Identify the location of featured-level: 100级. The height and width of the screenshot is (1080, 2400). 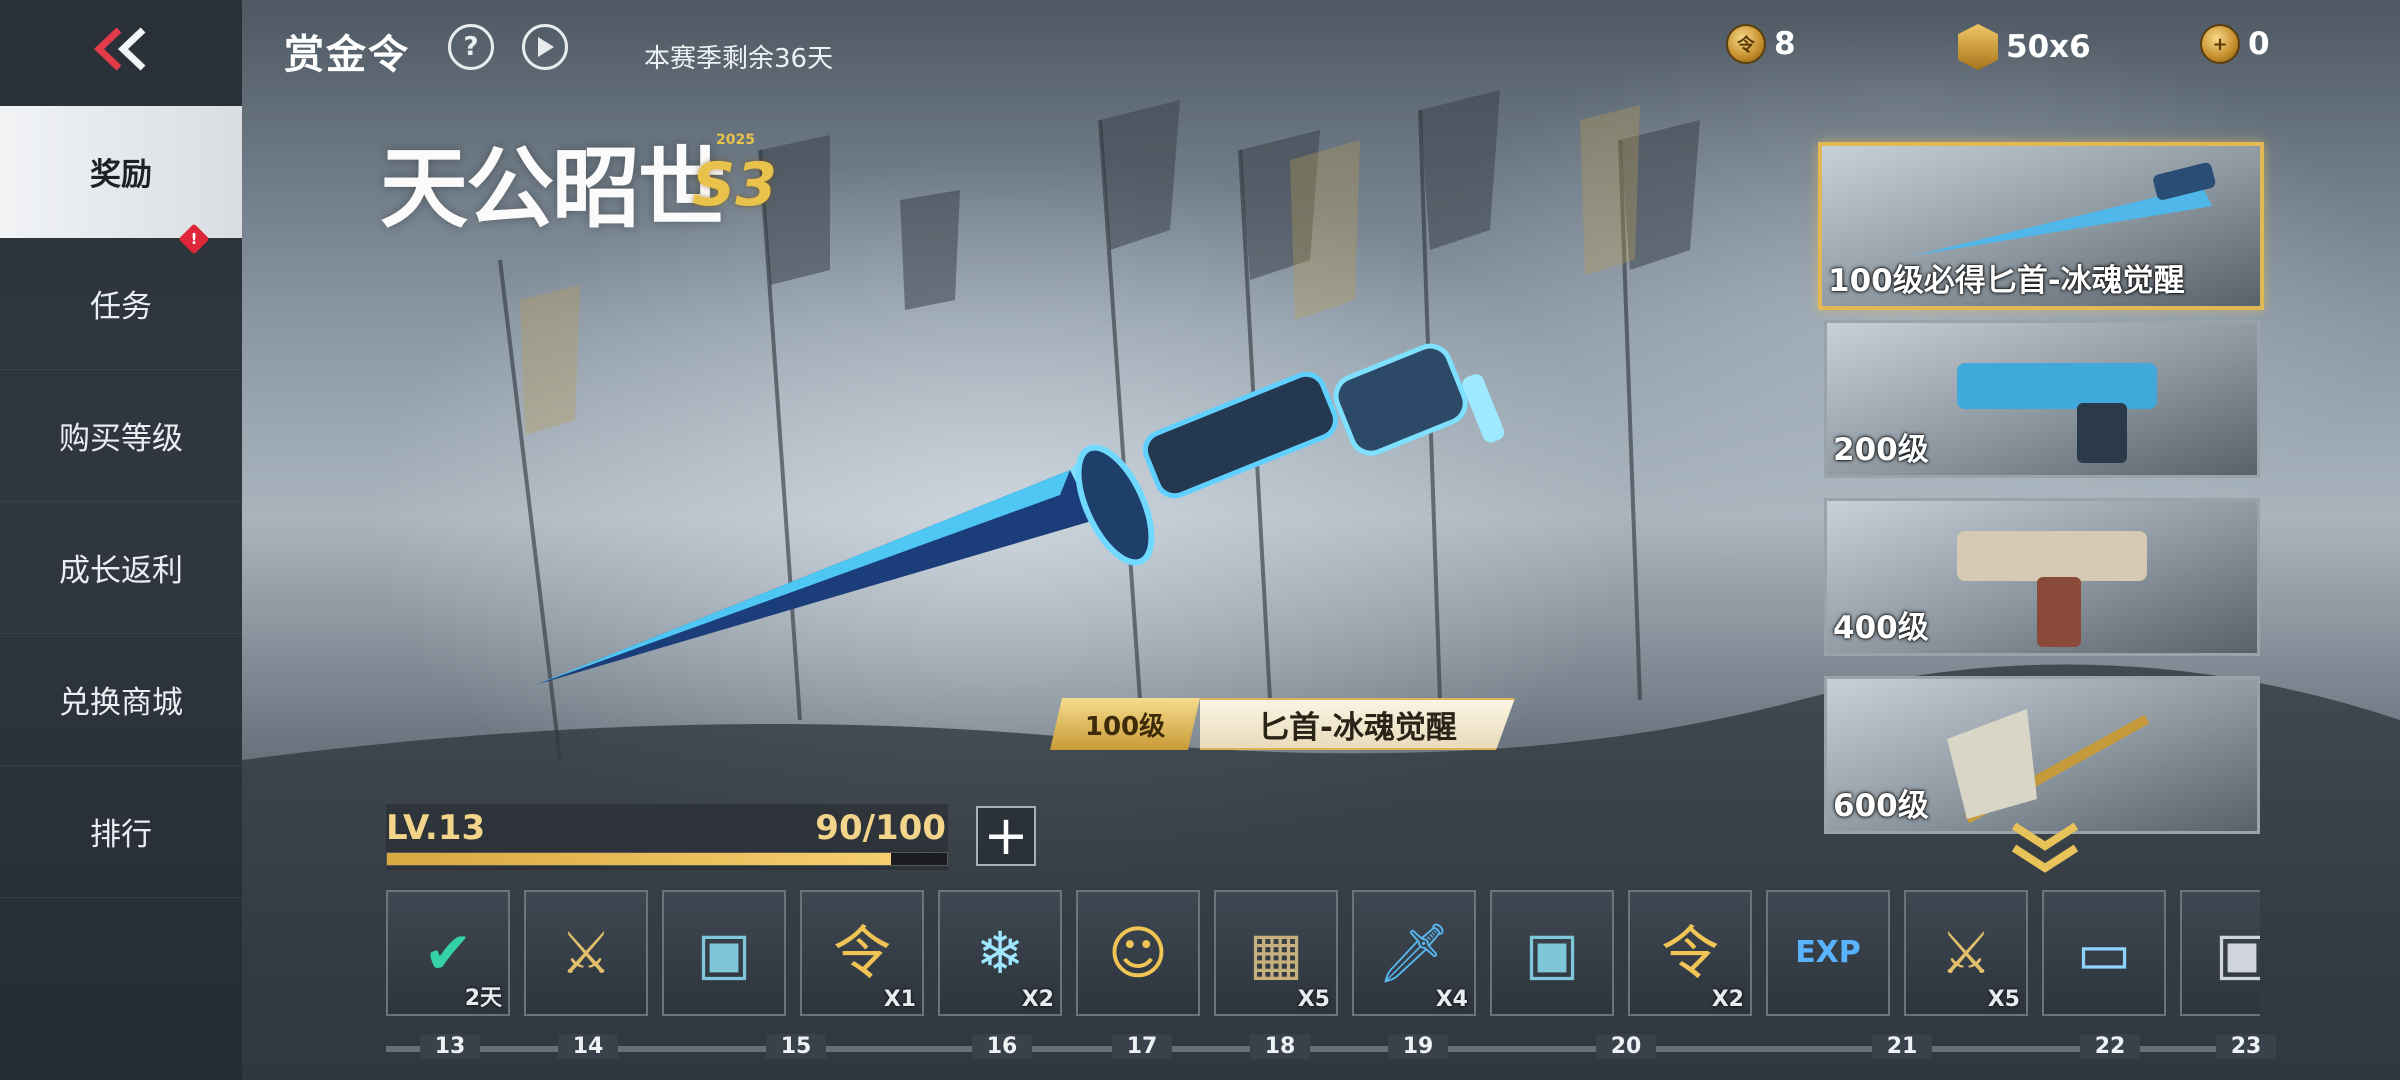
(1125, 724).